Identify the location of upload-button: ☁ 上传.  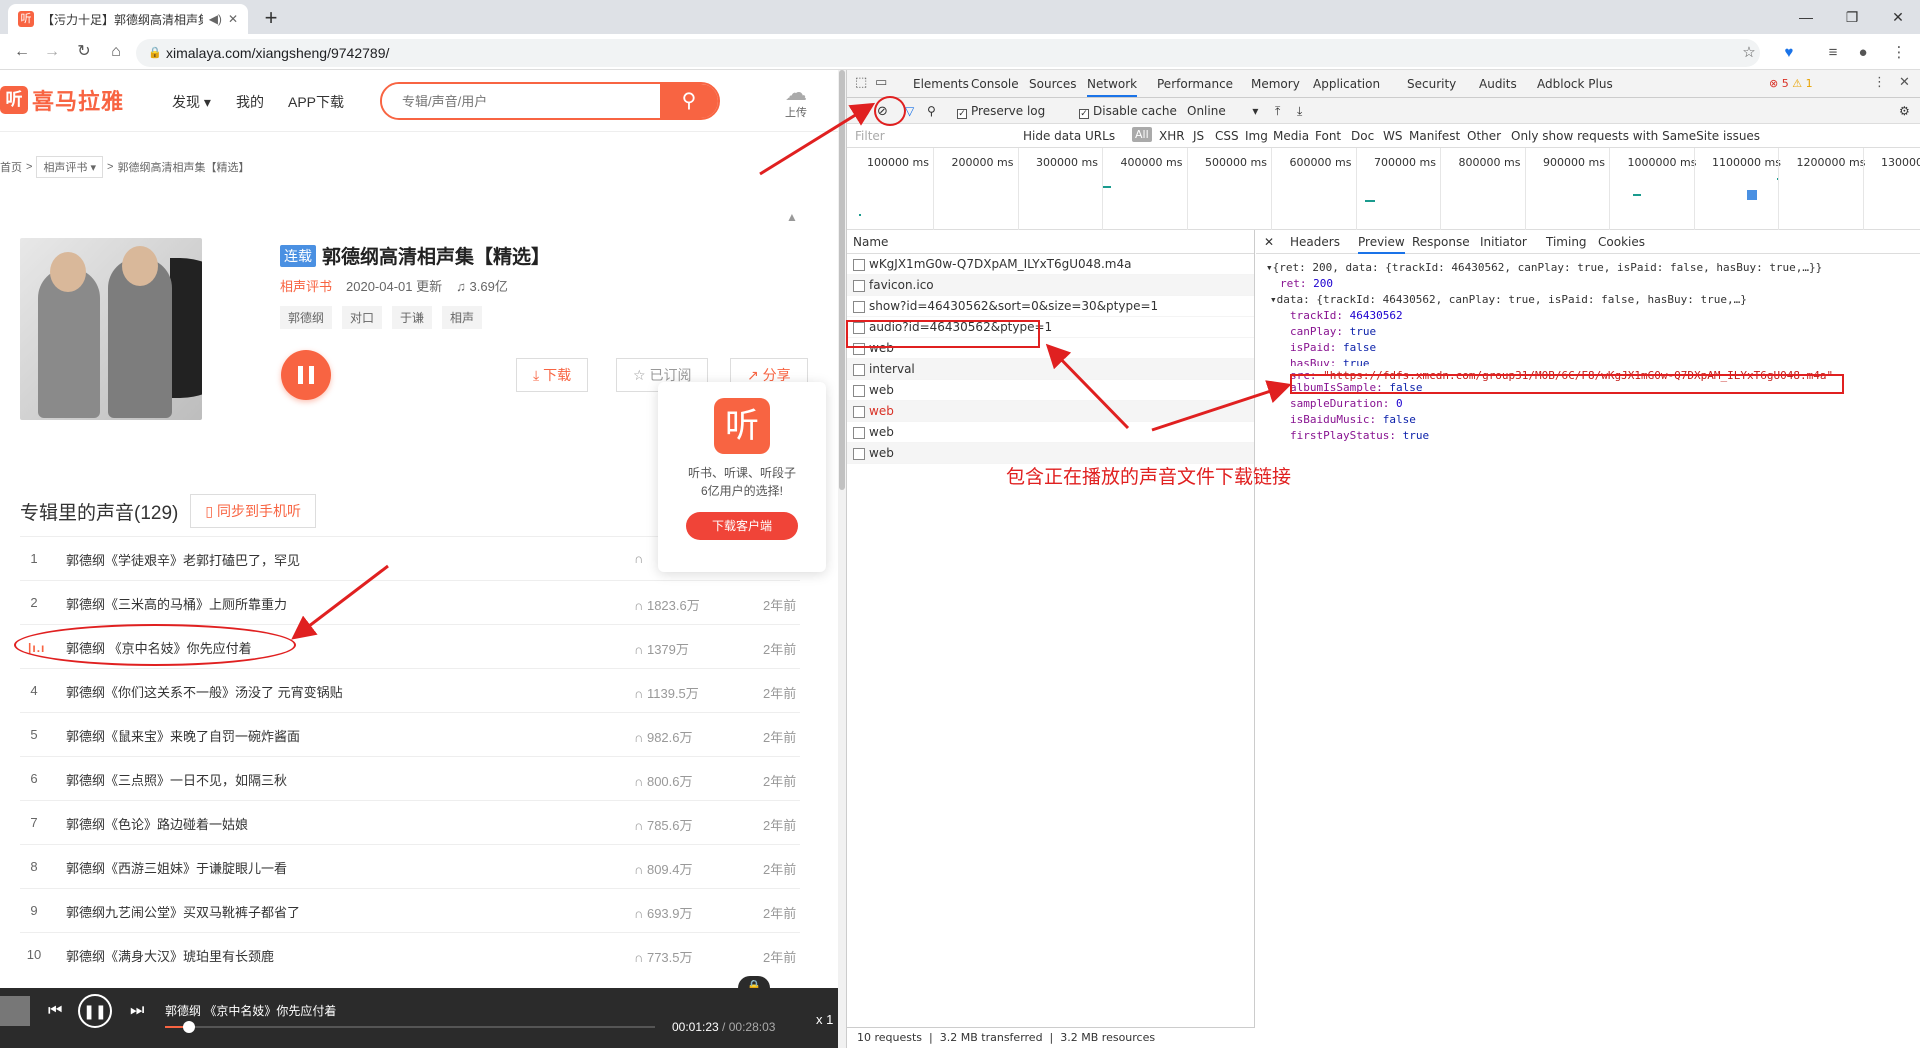
(796, 101).